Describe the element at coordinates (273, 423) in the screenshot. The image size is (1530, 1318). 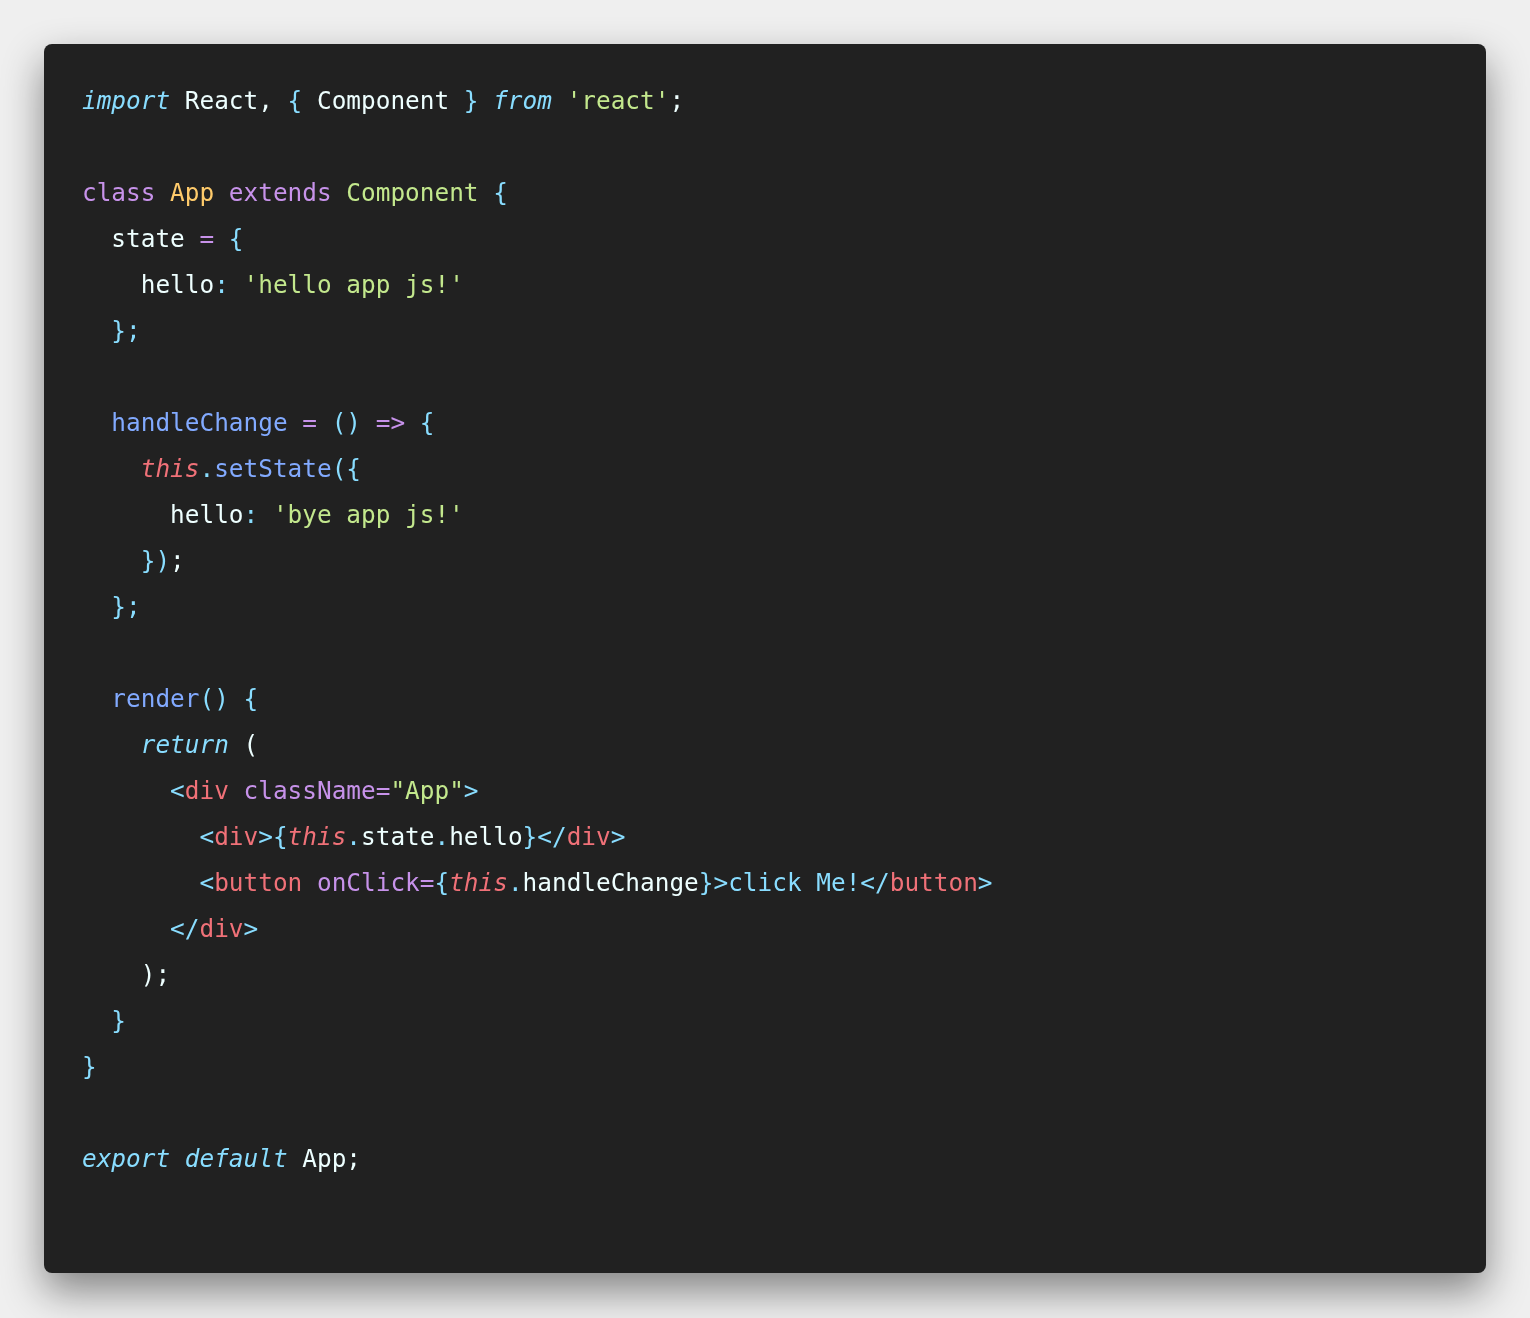
I see `code-line: handleChange = () => {` at that location.